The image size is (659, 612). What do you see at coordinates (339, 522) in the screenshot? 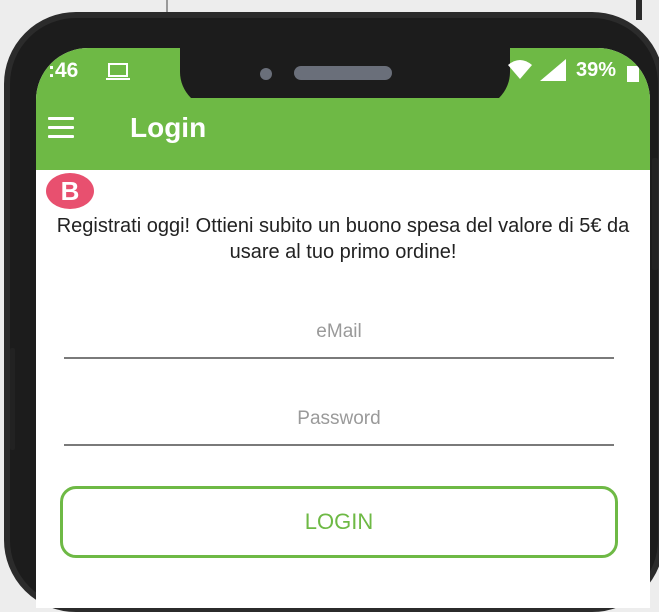
I see `login-button: LOGIN` at bounding box center [339, 522].